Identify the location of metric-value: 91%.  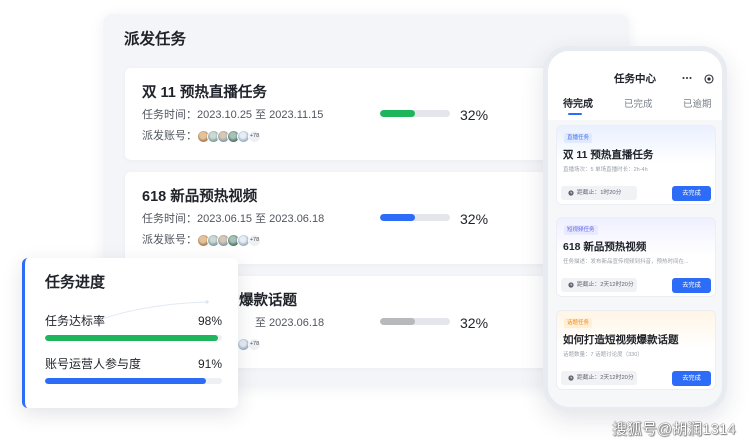
(209, 364).